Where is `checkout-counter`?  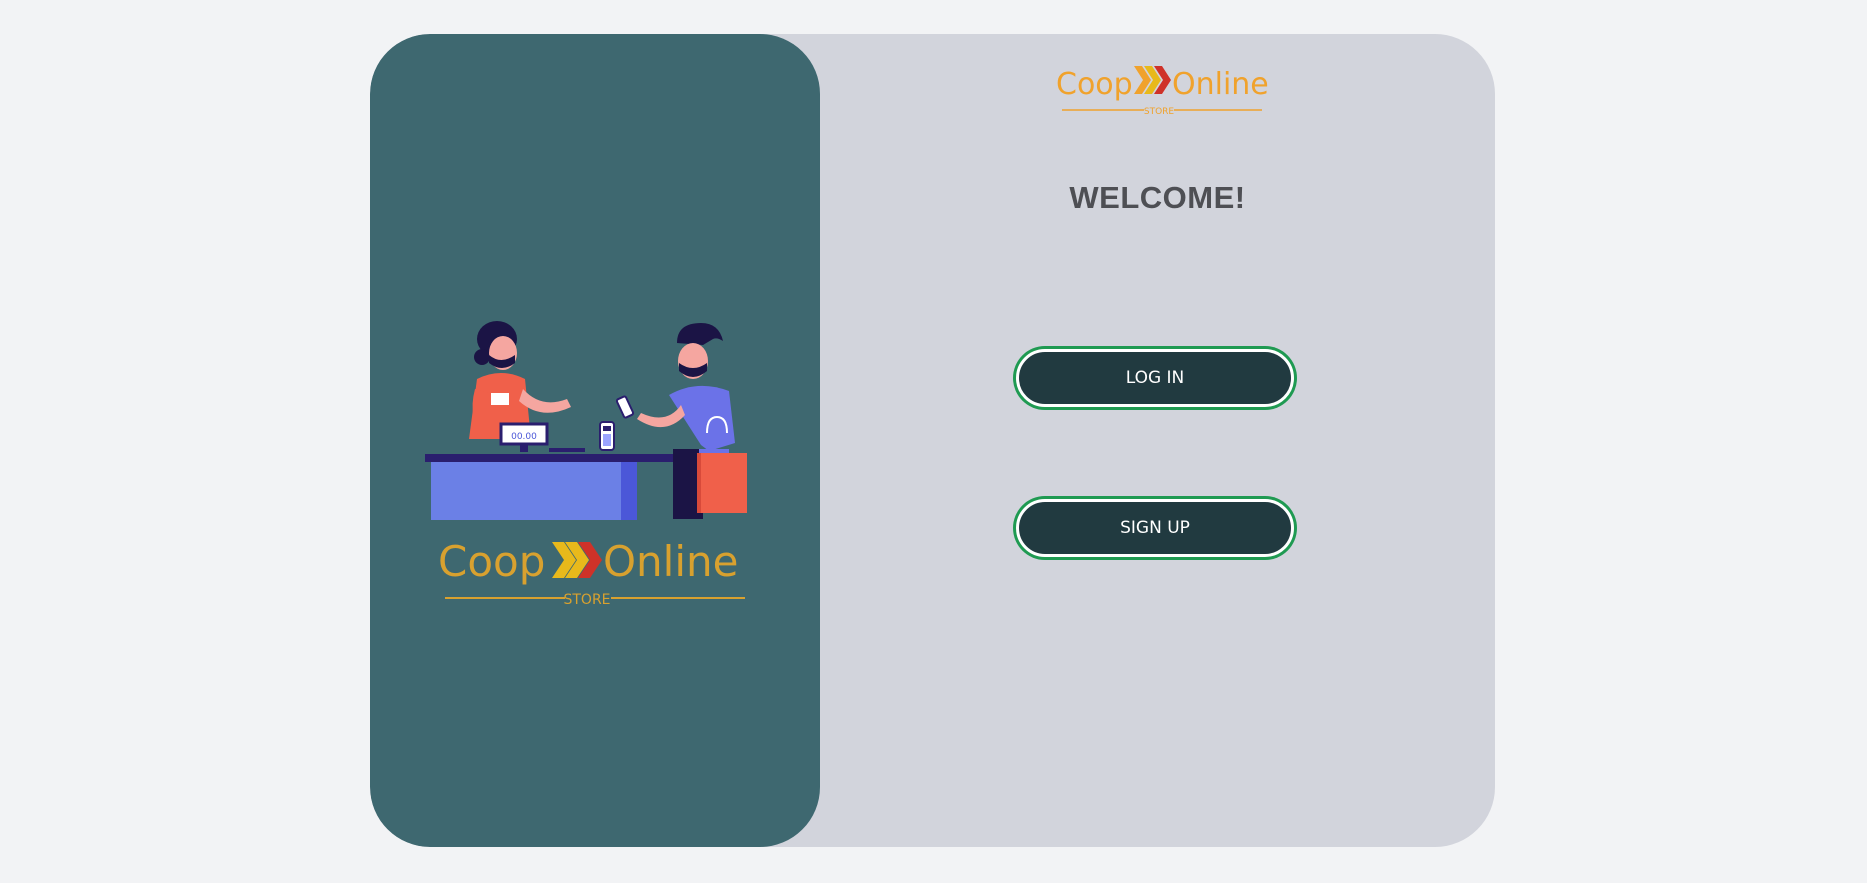
checkout-counter is located at coordinates (553, 487).